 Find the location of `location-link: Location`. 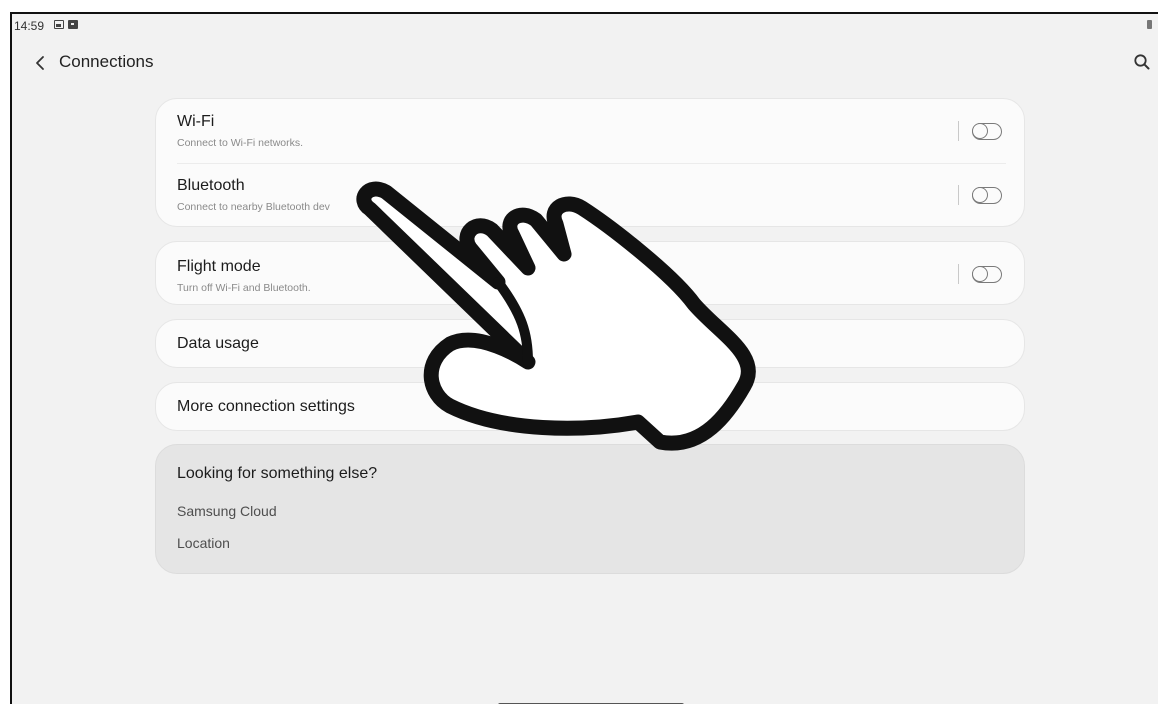

location-link: Location is located at coordinates (203, 543).